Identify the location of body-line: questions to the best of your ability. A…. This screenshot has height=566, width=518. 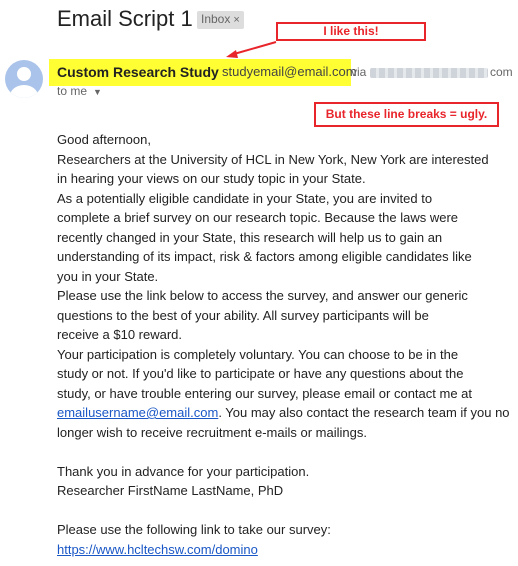
(243, 315).